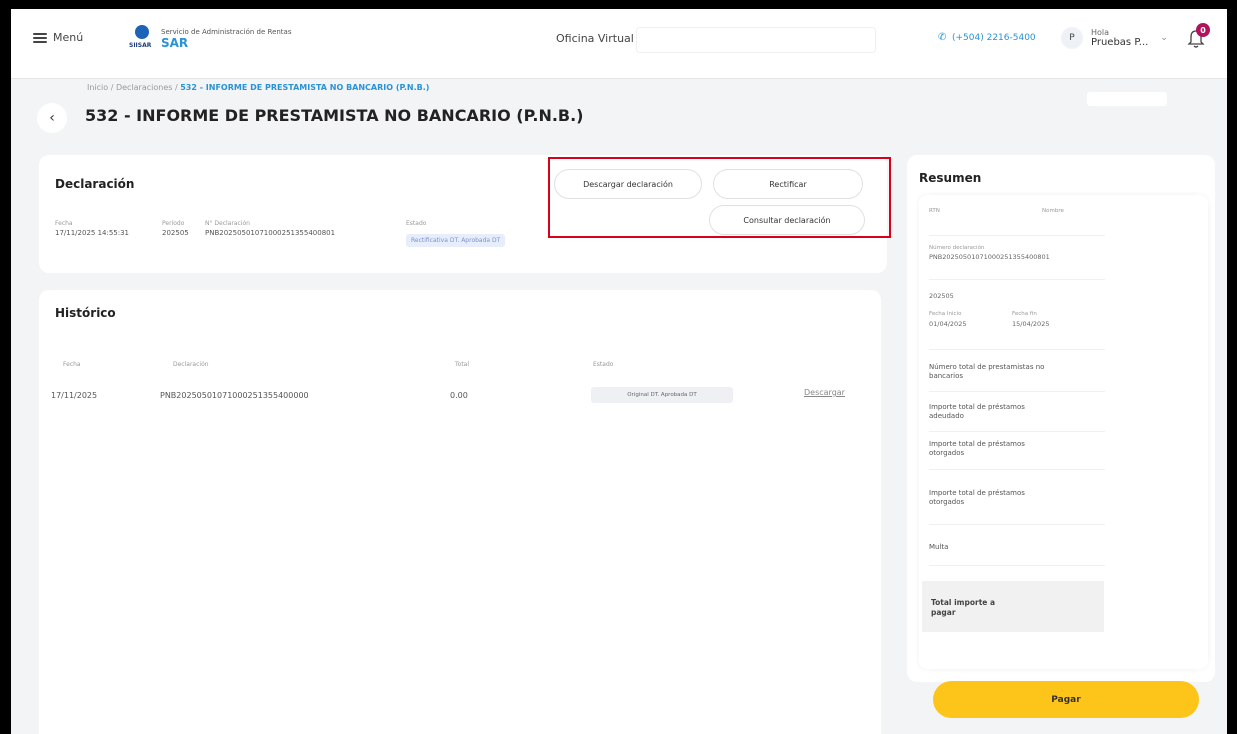  What do you see at coordinates (191, 364) in the screenshot?
I see `col-header-declaracion: Declaración` at bounding box center [191, 364].